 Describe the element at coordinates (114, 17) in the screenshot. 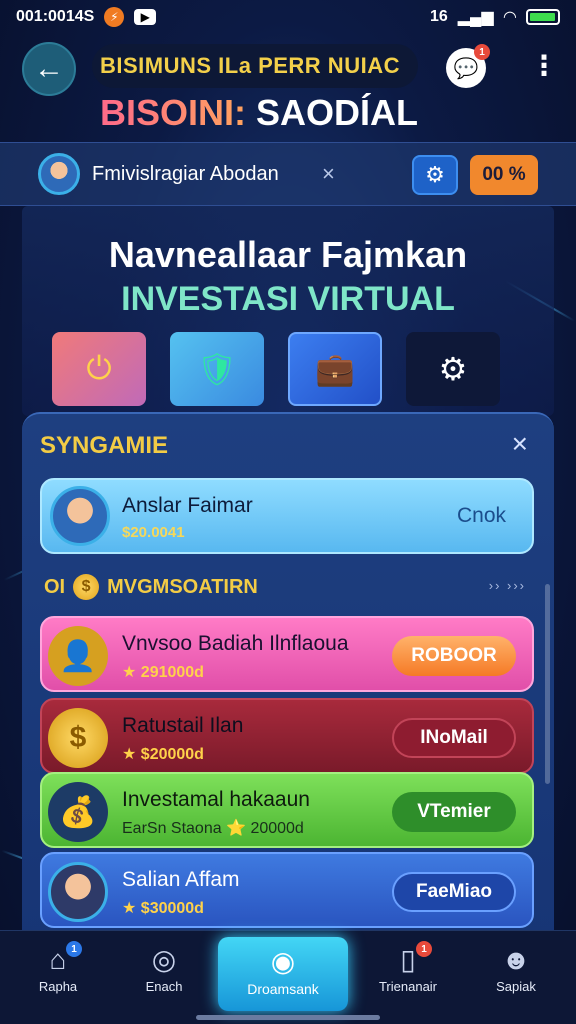

I see `notification-icon: ⚡` at that location.